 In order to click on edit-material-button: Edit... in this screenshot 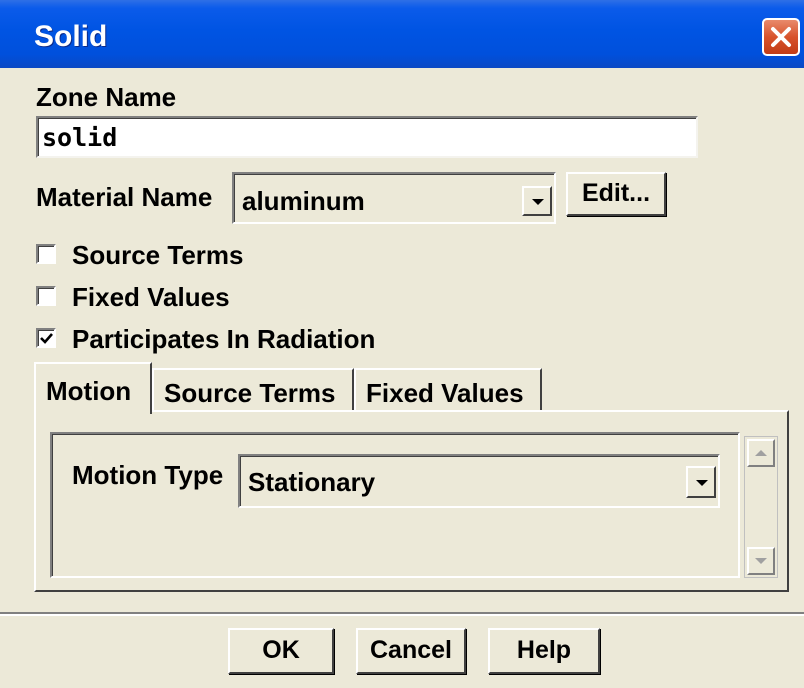, I will do `click(616, 194)`.